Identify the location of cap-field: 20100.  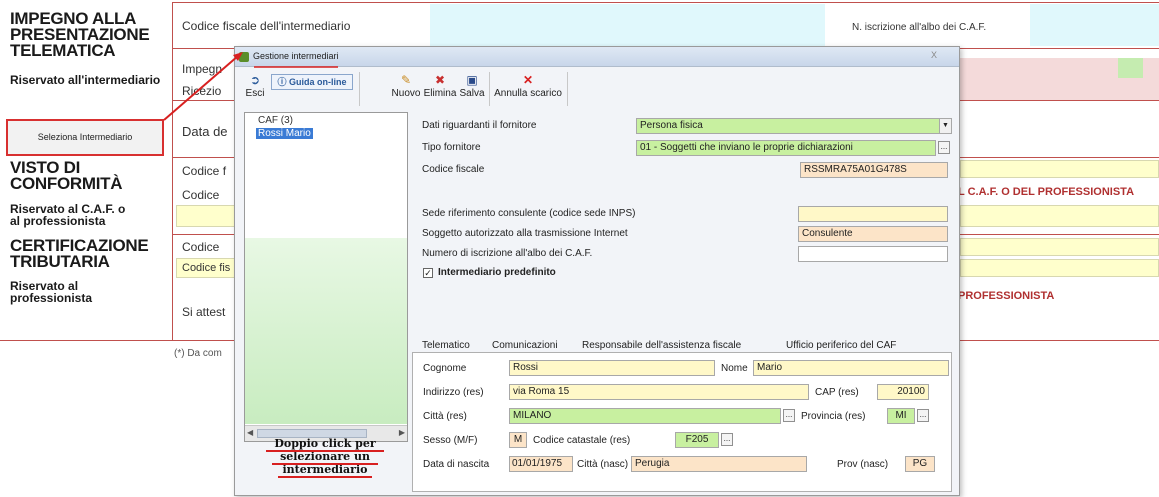
(903, 392).